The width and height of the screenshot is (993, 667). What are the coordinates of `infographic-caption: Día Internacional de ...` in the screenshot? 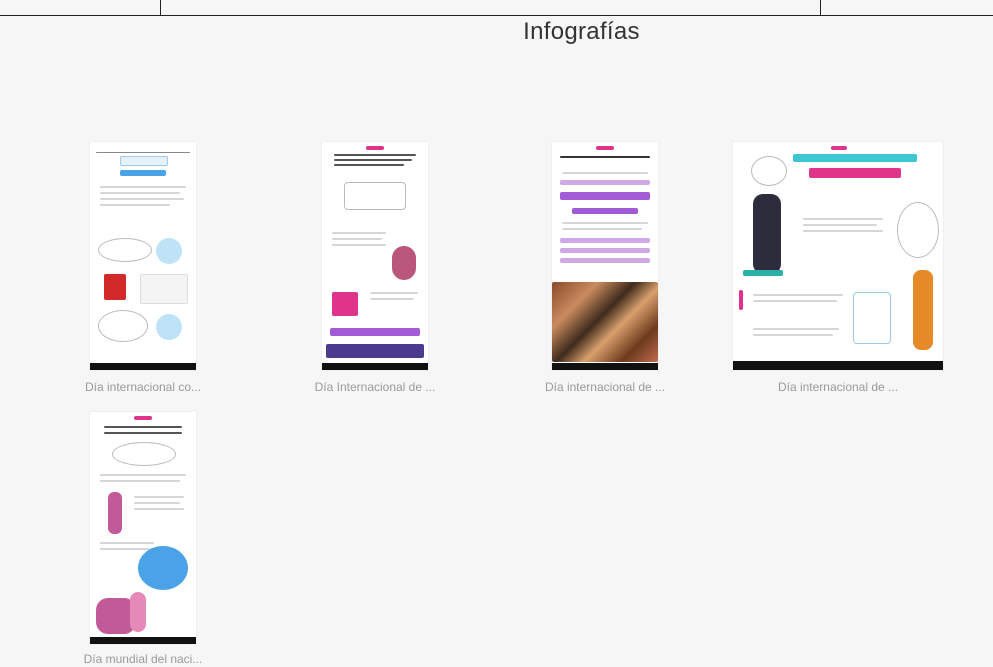 It's located at (375, 387).